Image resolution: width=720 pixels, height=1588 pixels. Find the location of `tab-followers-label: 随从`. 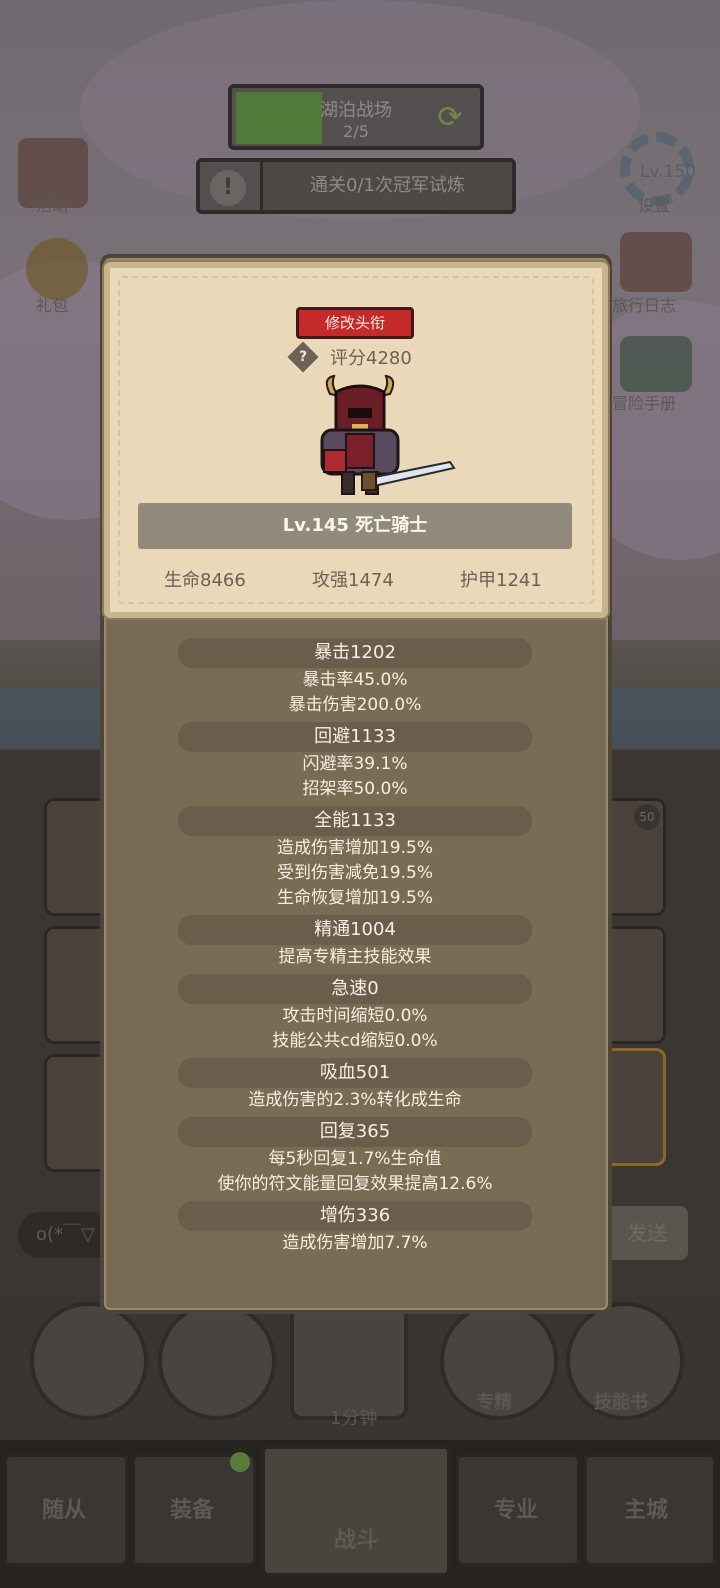

tab-followers-label: 随从 is located at coordinates (64, 1510).